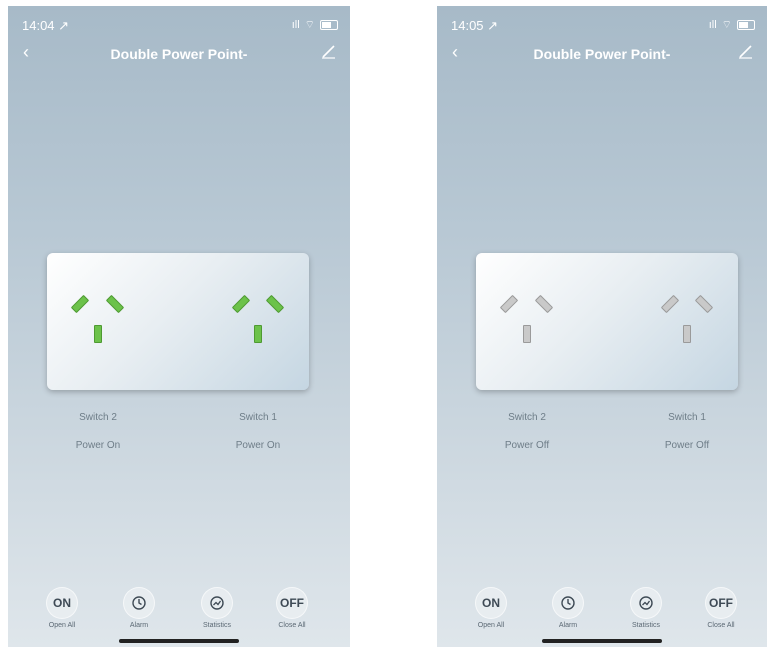 The width and height of the screenshot is (767, 647). Describe the element at coordinates (98, 445) in the screenshot. I see `switch-2-state: Power On` at that location.